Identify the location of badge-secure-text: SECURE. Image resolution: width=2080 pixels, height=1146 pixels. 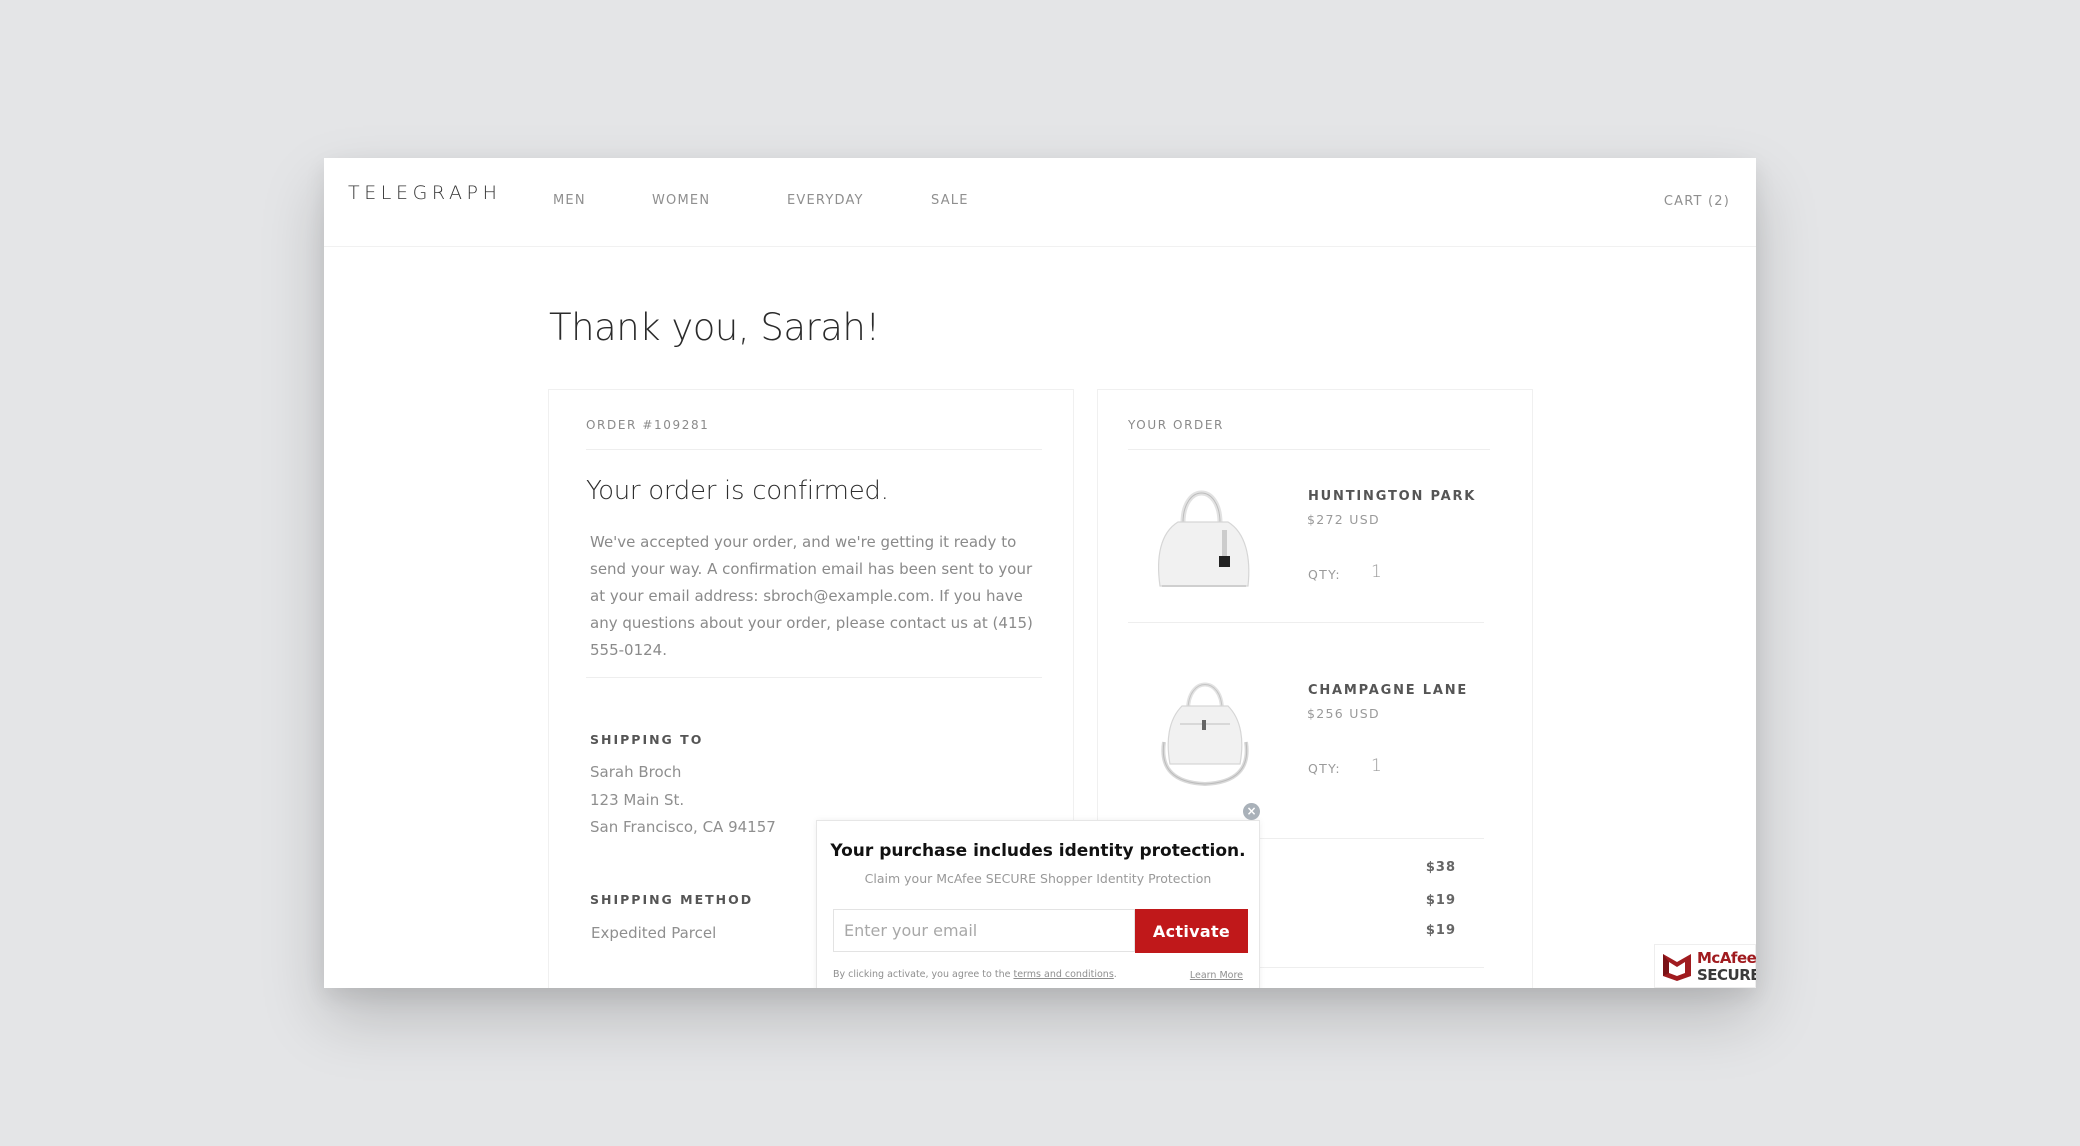
(1726, 975).